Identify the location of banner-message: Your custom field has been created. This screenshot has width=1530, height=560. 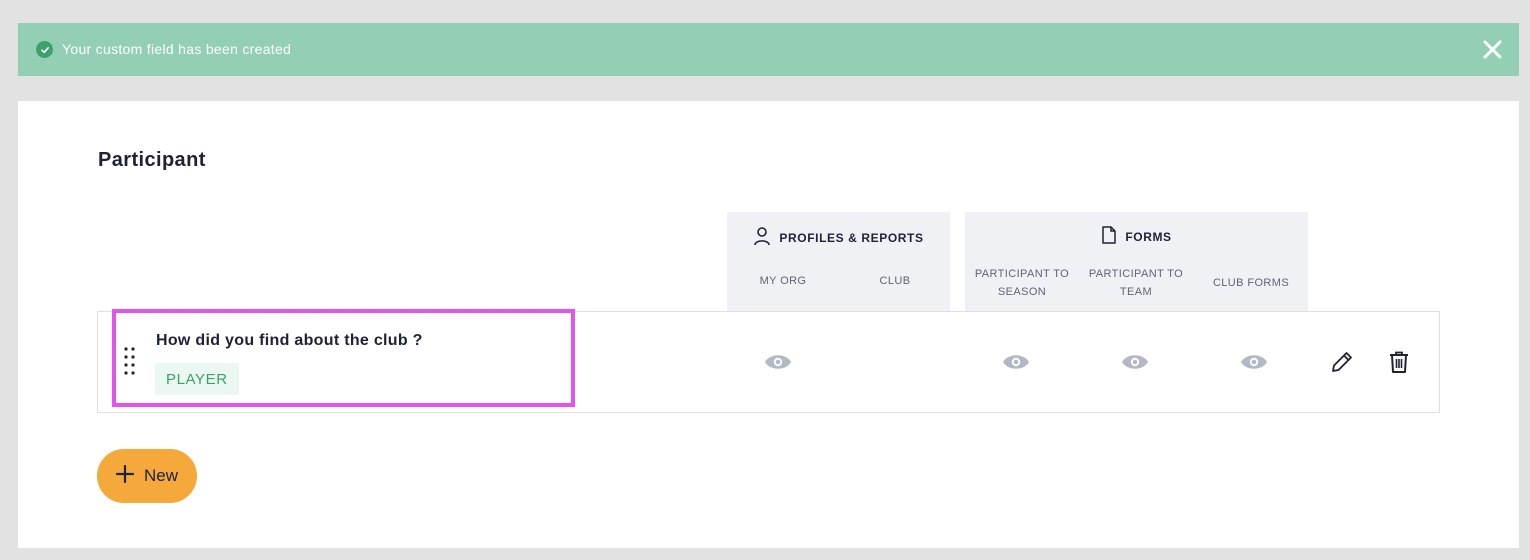
(177, 49).